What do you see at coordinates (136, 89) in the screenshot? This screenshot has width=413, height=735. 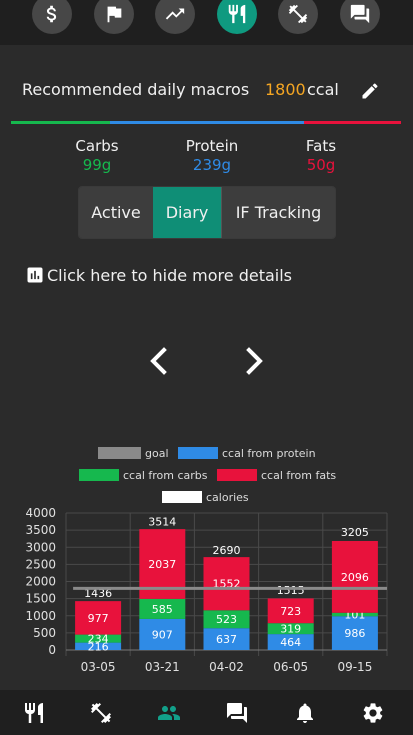 I see `macros-title: Recommended daily macros` at bounding box center [136, 89].